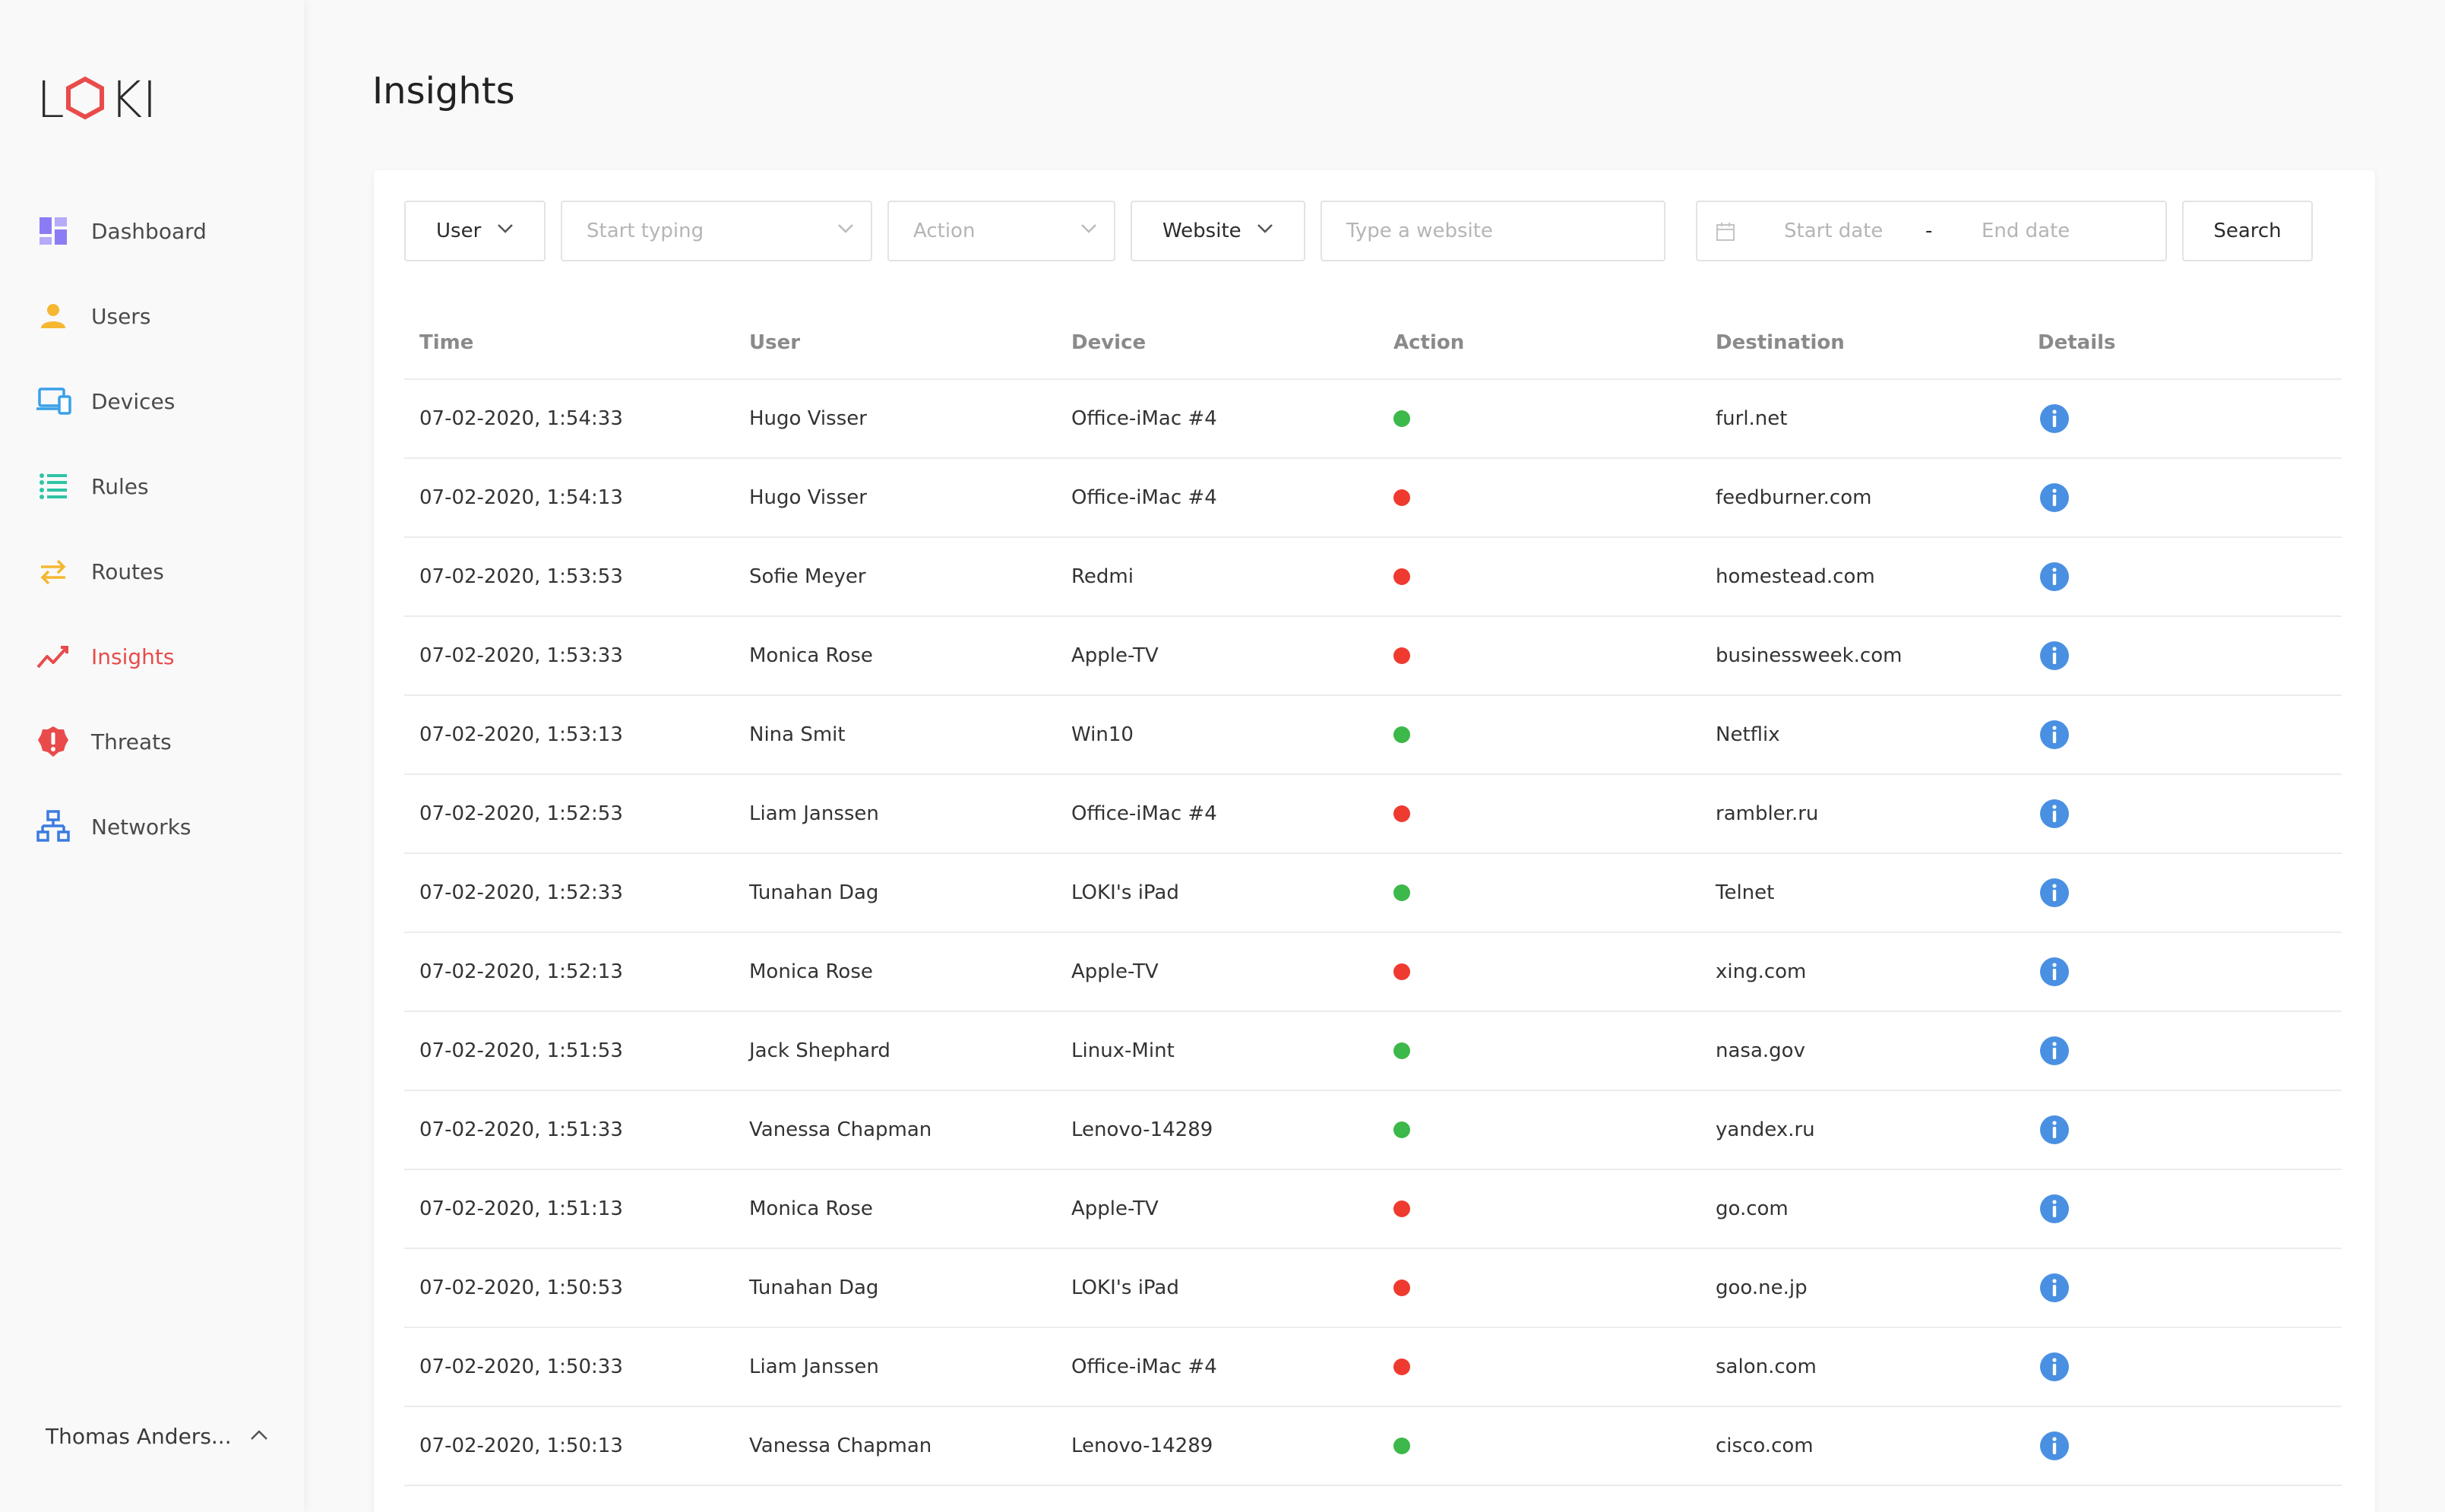 This screenshot has height=1512, width=2445. I want to click on cell-destination: homestead.com, so click(1796, 576).